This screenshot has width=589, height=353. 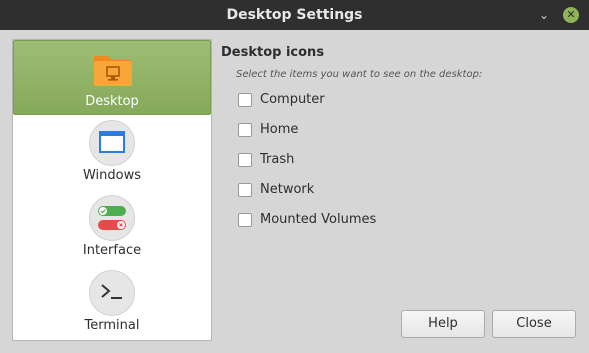 I want to click on close-window-button: ✕, so click(x=571, y=15).